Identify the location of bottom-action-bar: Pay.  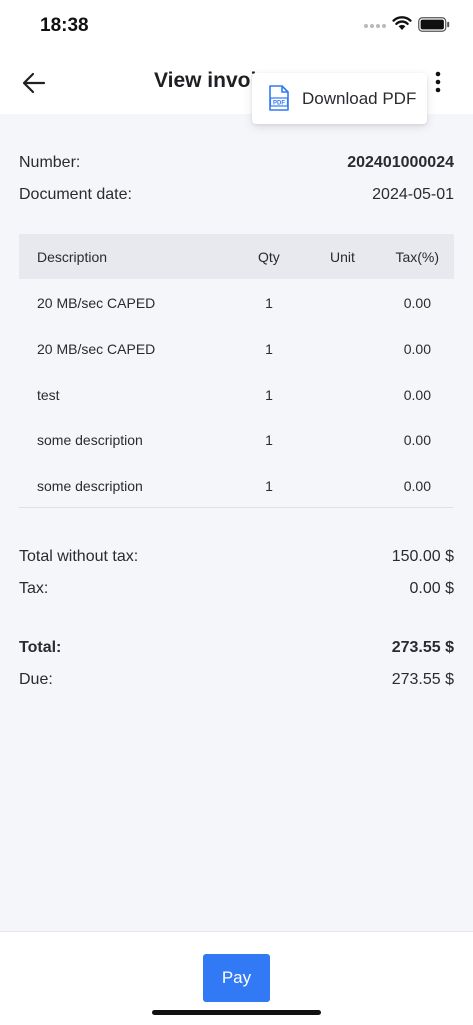
(236, 978).